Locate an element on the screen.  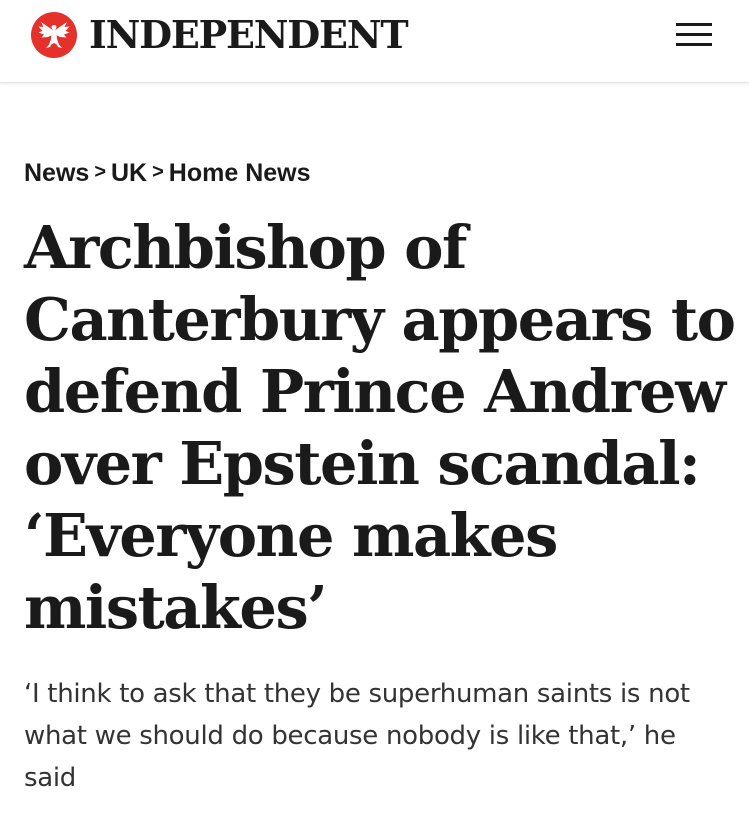
headline-line: defend Prince Andrew is located at coordinates (375, 391).